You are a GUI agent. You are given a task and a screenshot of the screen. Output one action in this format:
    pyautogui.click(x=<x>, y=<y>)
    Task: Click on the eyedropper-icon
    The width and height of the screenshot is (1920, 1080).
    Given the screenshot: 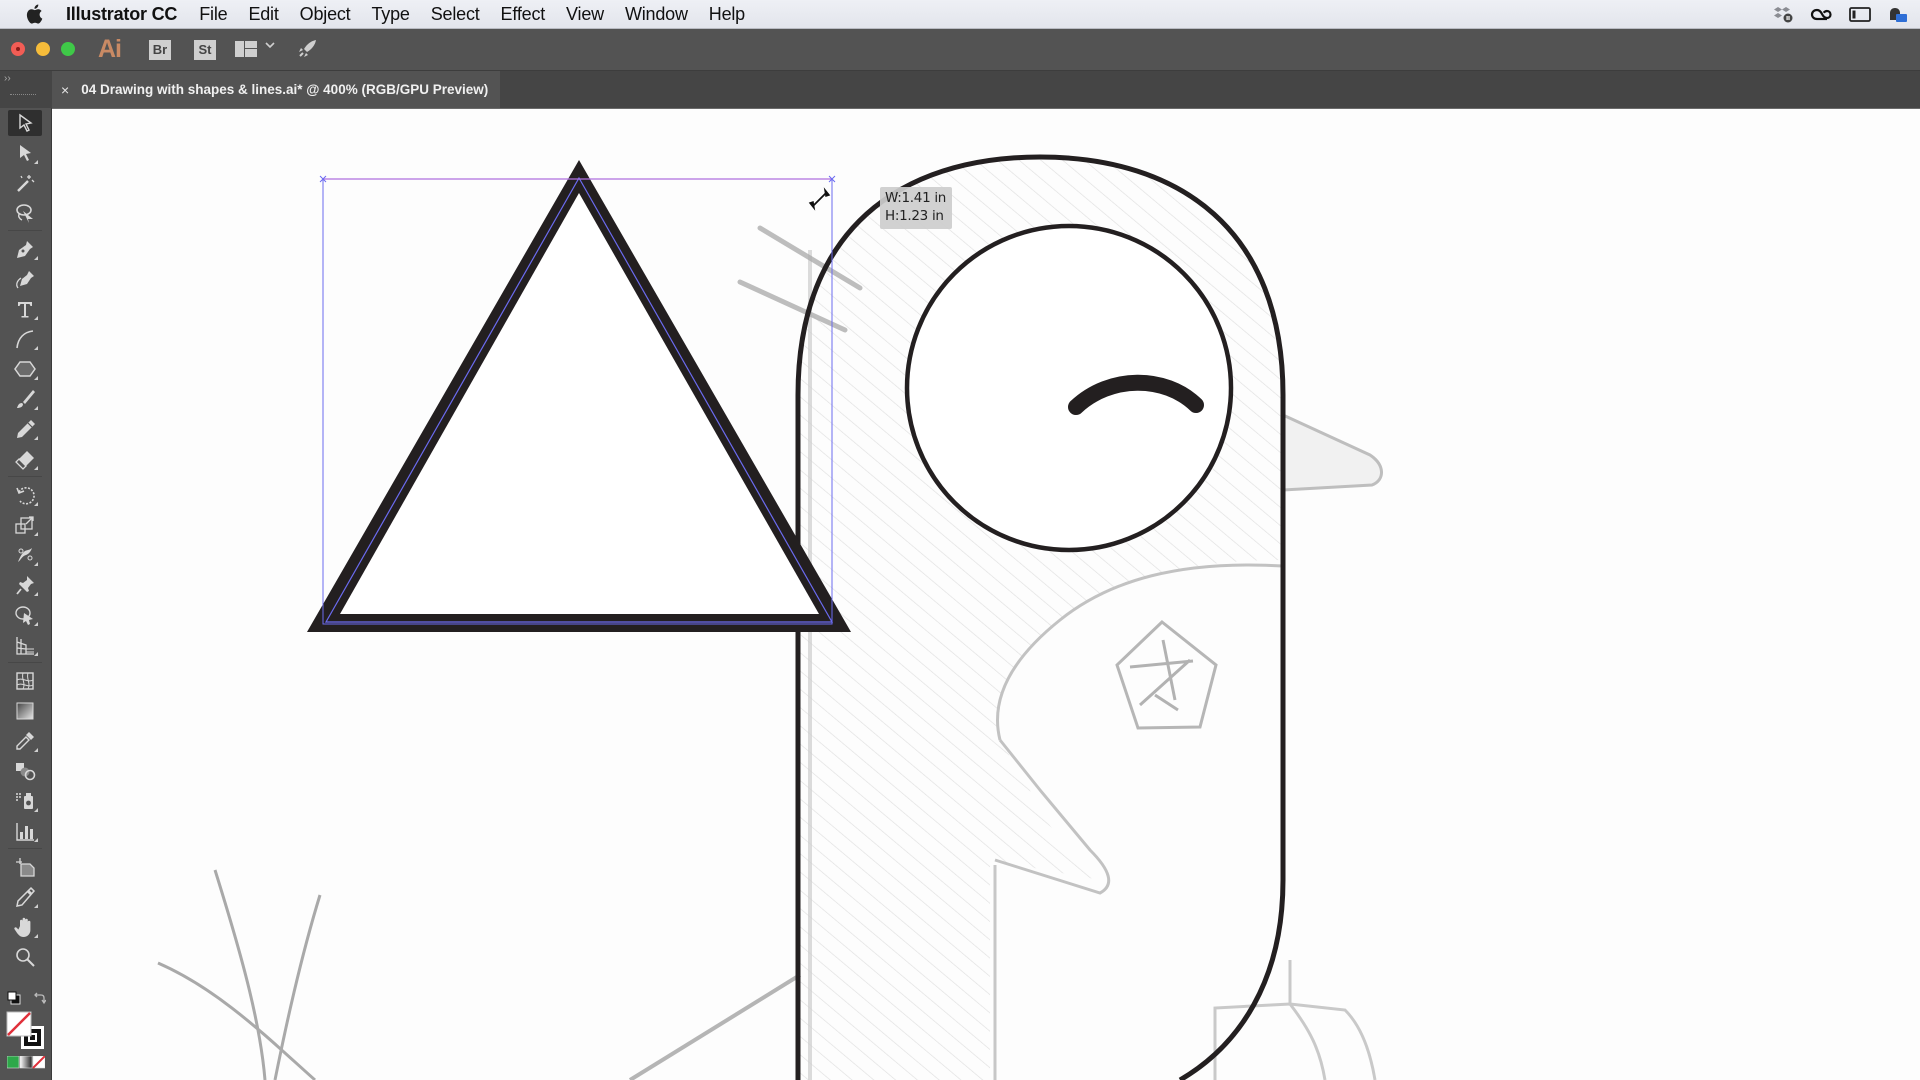 What is the action you would take?
    pyautogui.click(x=25, y=741)
    